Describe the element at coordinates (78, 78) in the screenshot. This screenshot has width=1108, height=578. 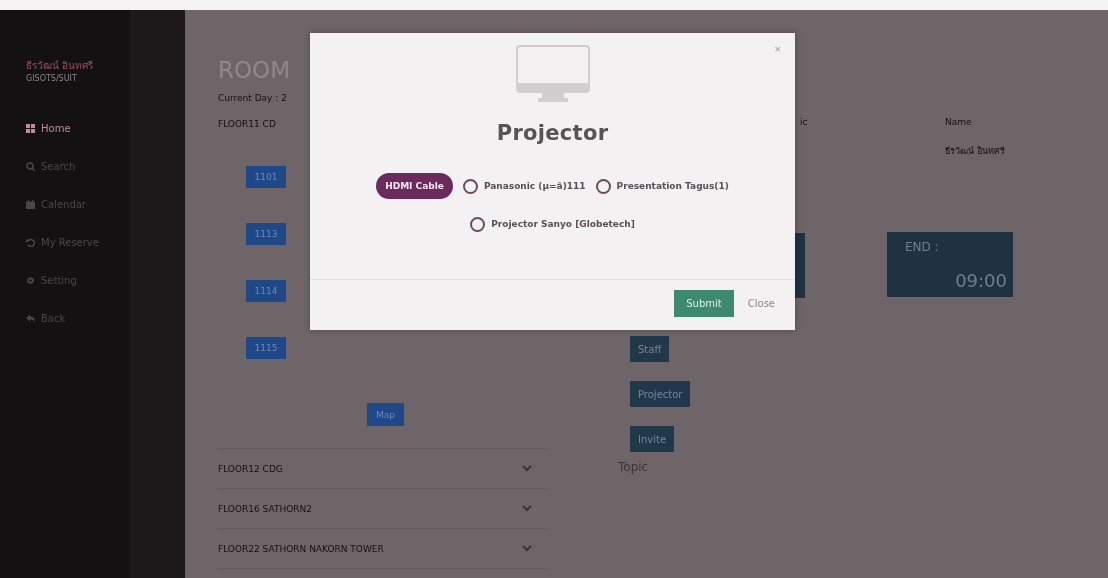
I see `user-group: GISOTS/SUIT` at that location.